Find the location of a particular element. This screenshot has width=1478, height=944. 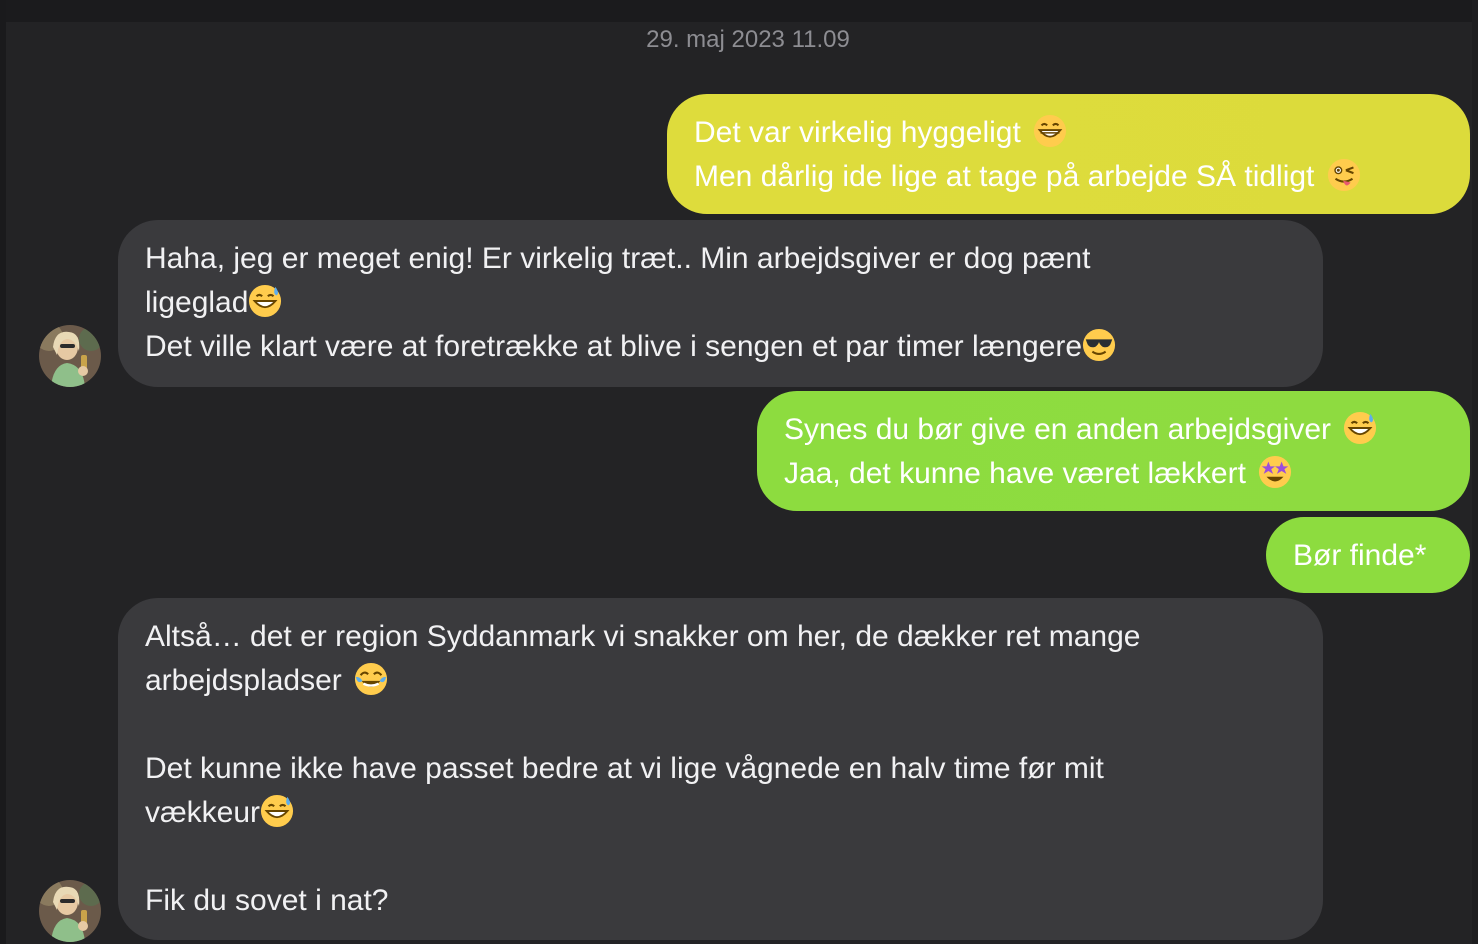

right-divider is located at coordinates (1475, 472).